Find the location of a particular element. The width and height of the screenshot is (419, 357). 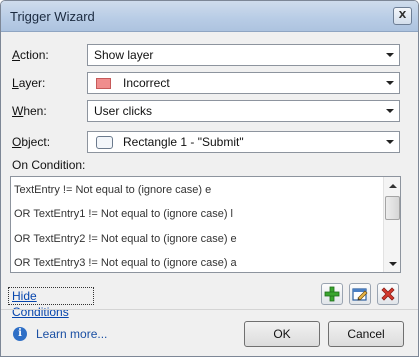

ok-button: OK is located at coordinates (282, 334).